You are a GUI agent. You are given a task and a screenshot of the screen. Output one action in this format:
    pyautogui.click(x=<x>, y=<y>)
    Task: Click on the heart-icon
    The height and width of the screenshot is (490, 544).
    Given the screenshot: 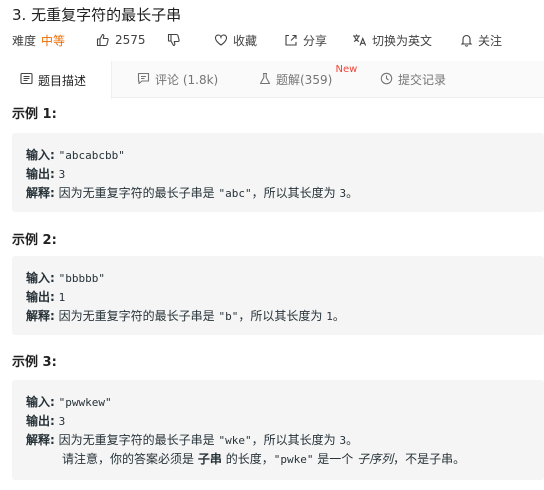 What is the action you would take?
    pyautogui.click(x=221, y=40)
    